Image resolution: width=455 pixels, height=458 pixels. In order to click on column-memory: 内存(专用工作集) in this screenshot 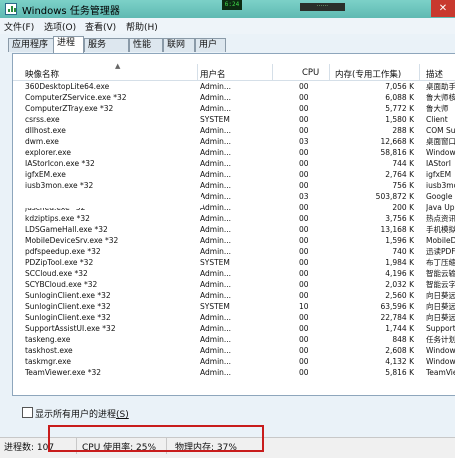, I will do `click(368, 74)`.